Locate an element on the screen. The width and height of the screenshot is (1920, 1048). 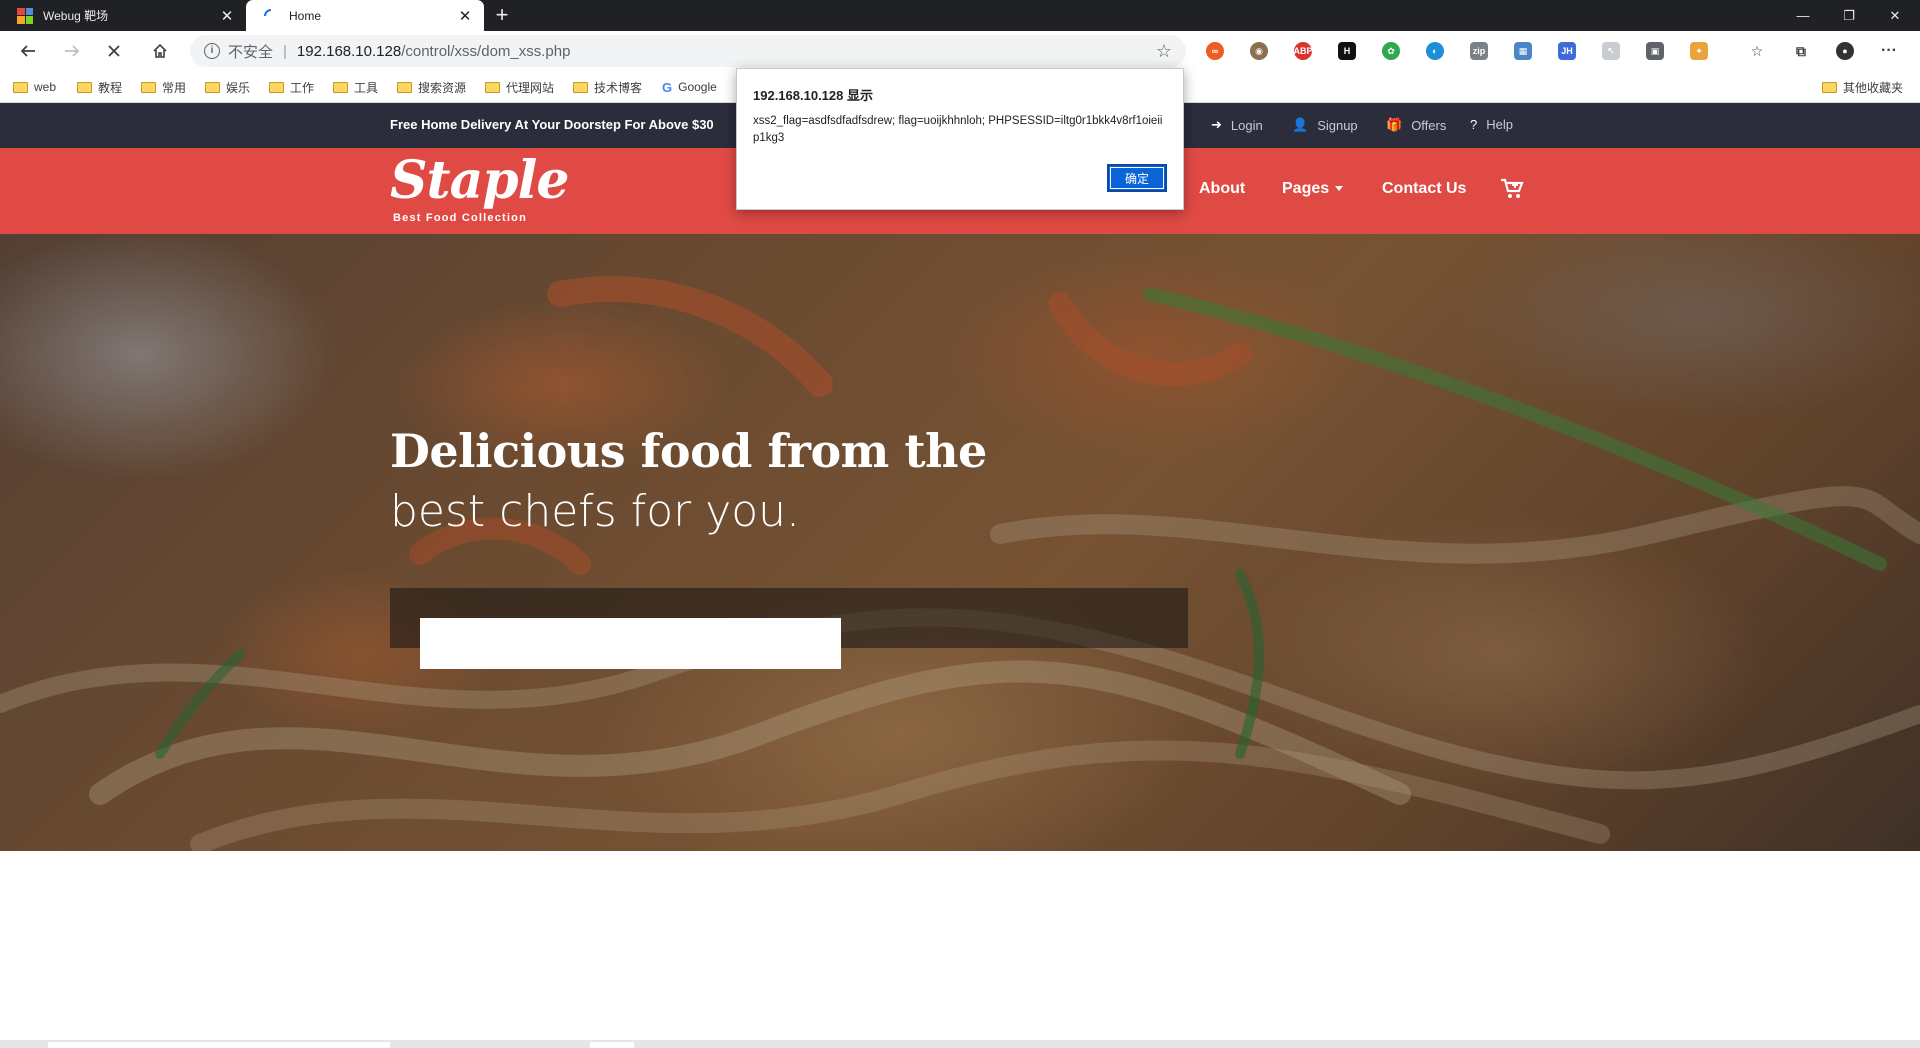
scrollbar-segment is located at coordinates (612, 1045).